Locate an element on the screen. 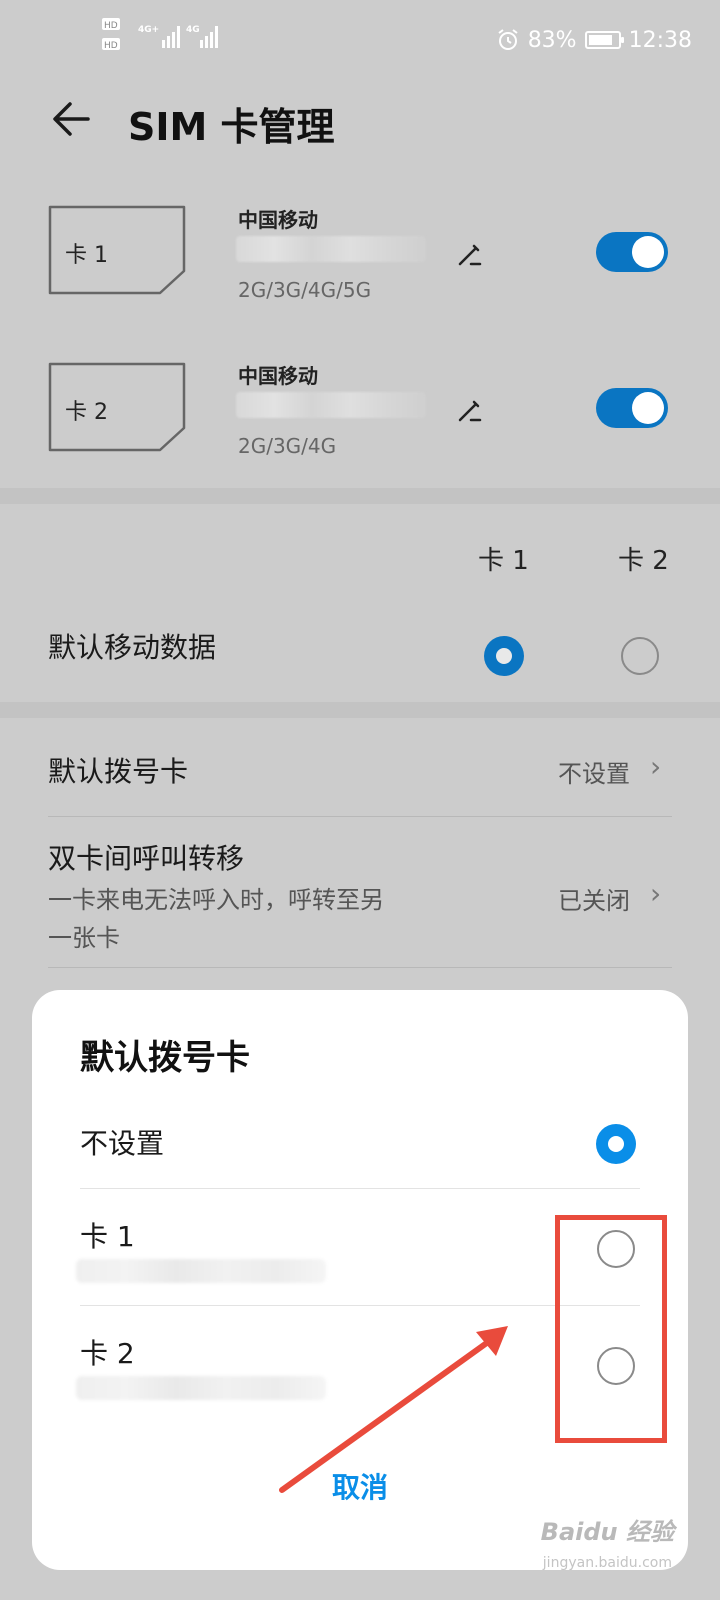 The width and height of the screenshot is (720, 1600). default-dial-value: 不设置 is located at coordinates (594, 774).